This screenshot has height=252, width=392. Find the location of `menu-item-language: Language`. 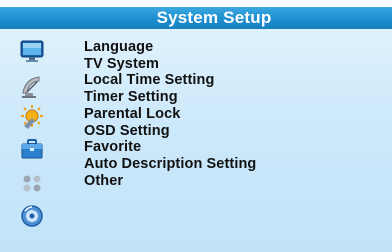

menu-item-language: Language is located at coordinates (170, 47).